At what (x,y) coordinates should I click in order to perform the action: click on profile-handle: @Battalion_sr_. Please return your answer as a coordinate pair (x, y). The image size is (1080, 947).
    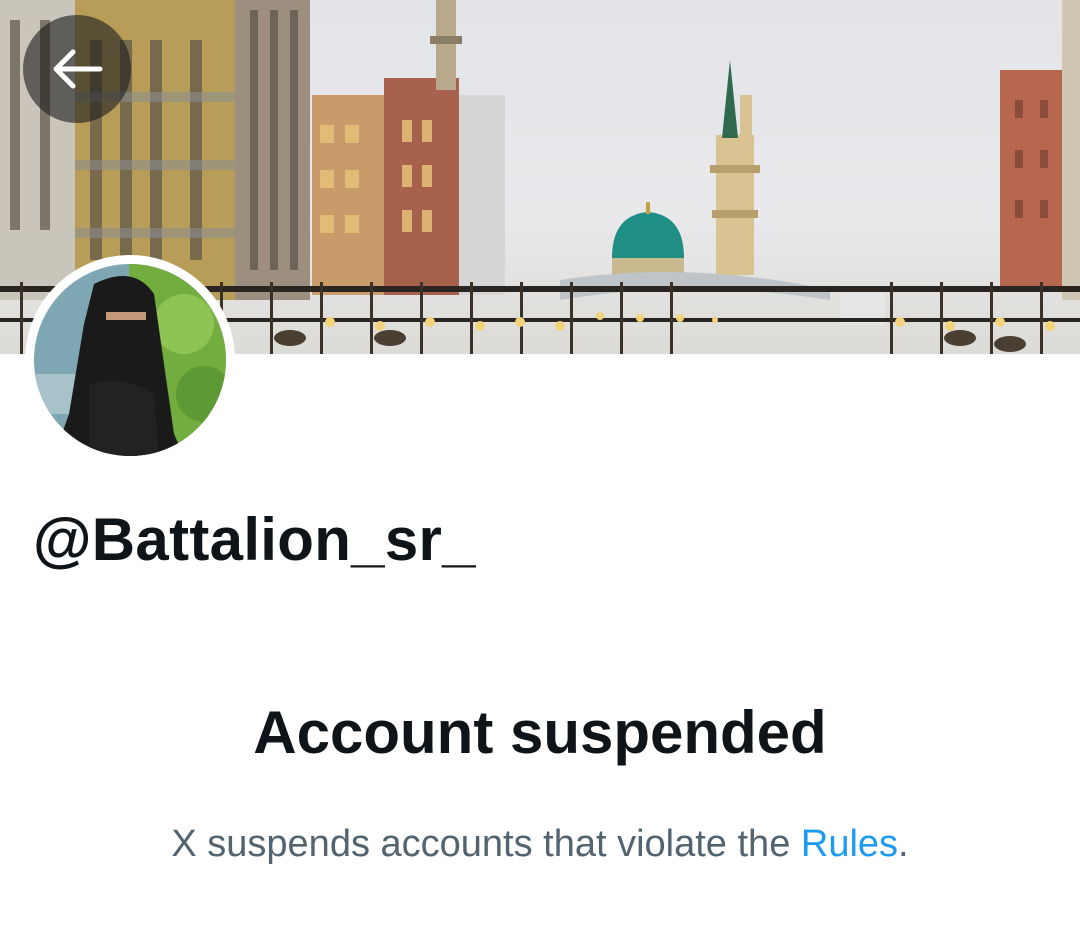
    Looking at the image, I should click on (254, 539).